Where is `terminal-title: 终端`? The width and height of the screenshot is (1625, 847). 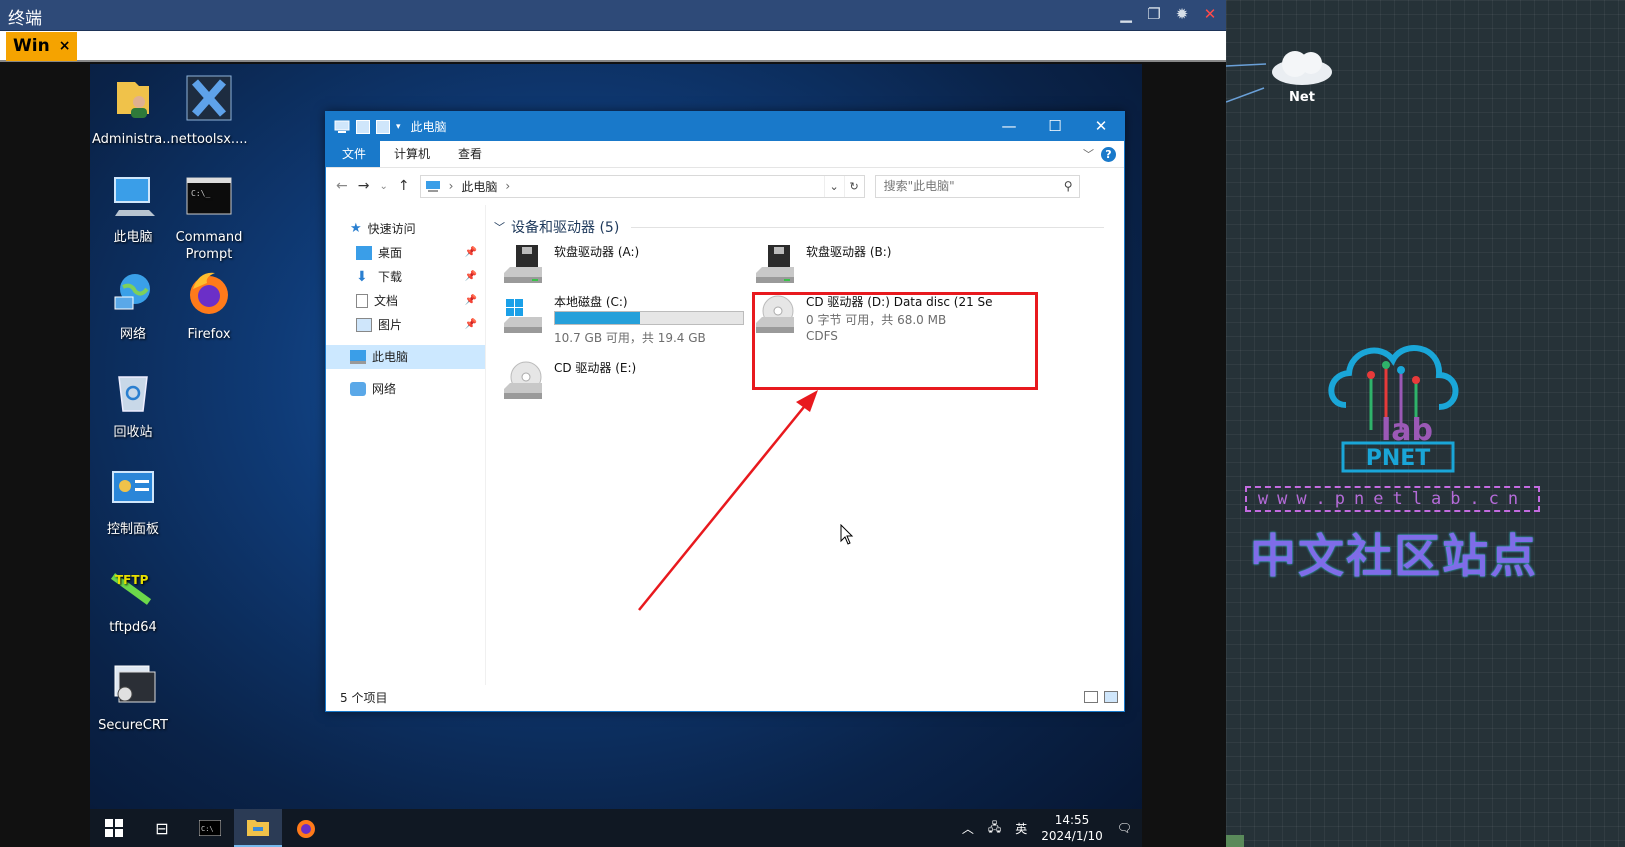 terminal-title: 终端 is located at coordinates (25, 19).